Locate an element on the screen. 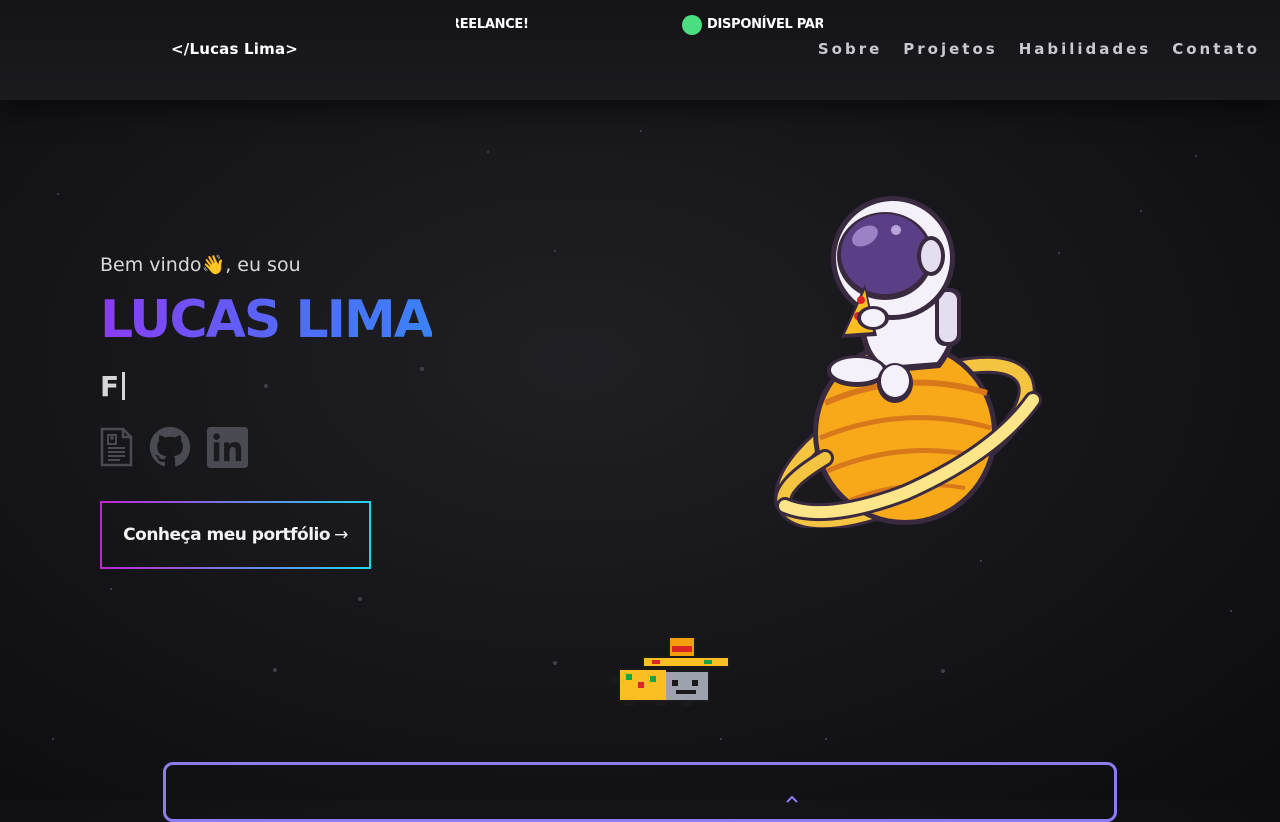 Image resolution: width=1280 pixels, height=822 pixels. site-logo: </Lucas Lima> is located at coordinates (234, 49).